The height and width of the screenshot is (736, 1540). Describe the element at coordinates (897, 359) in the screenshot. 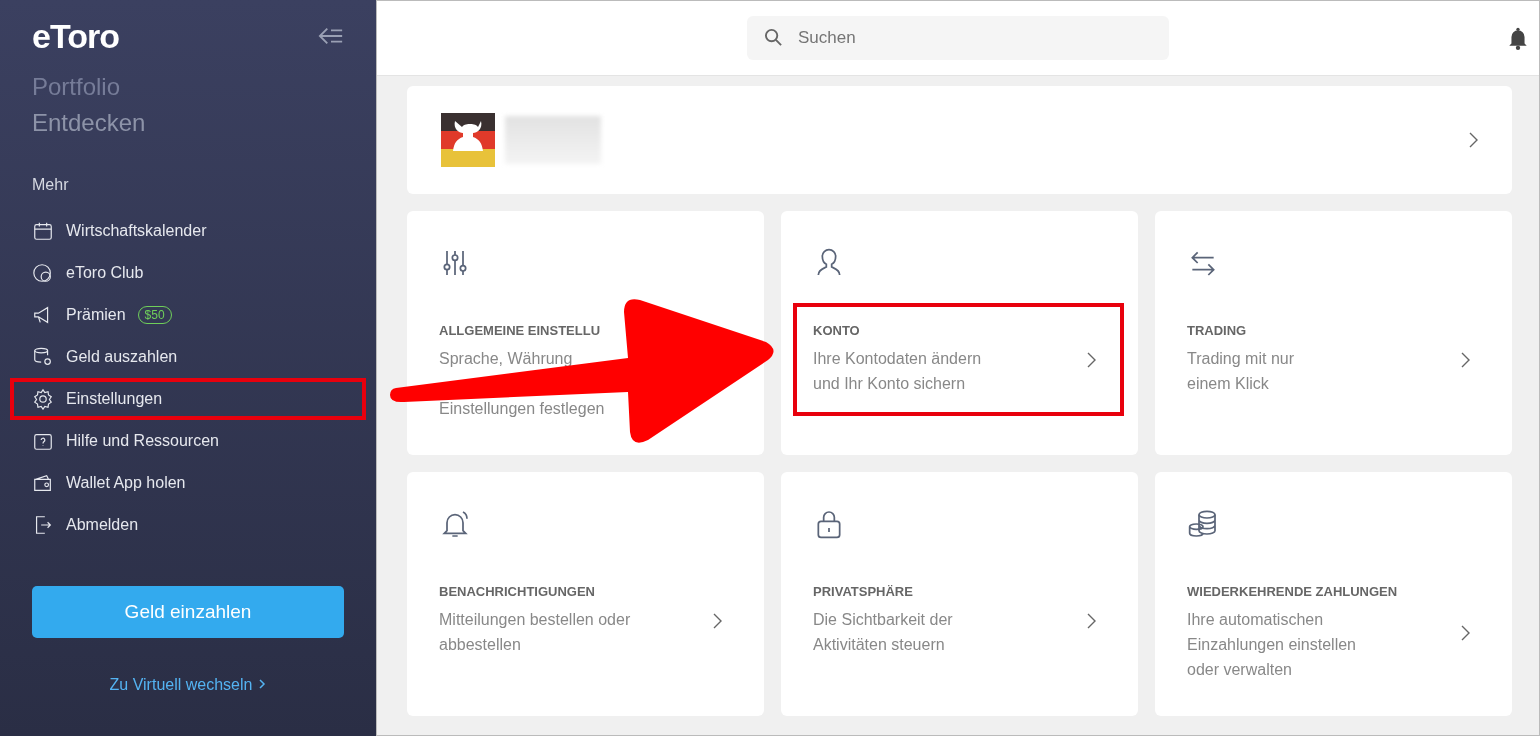

I see `card-description: Ihre Kontodaten ändern` at that location.